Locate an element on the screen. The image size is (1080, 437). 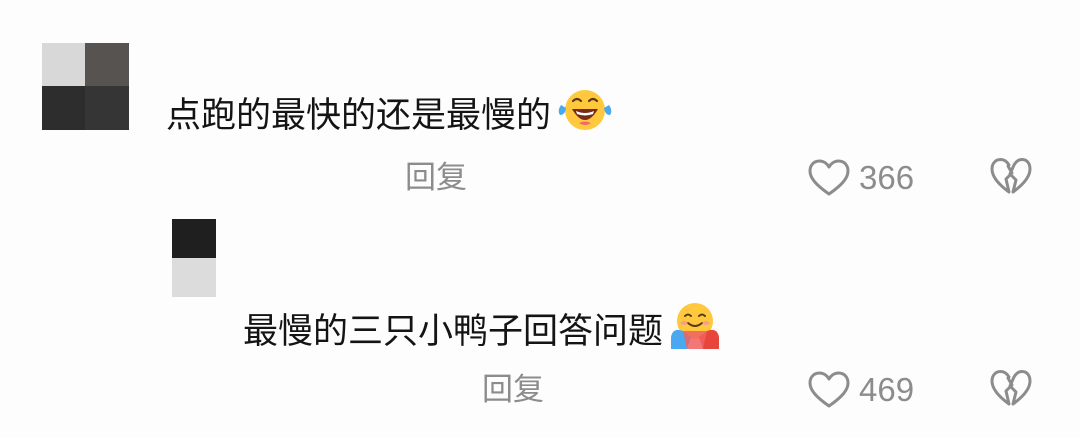
comment-text: 最慢的三只小鸭子回答问题 is located at coordinates (483, 331).